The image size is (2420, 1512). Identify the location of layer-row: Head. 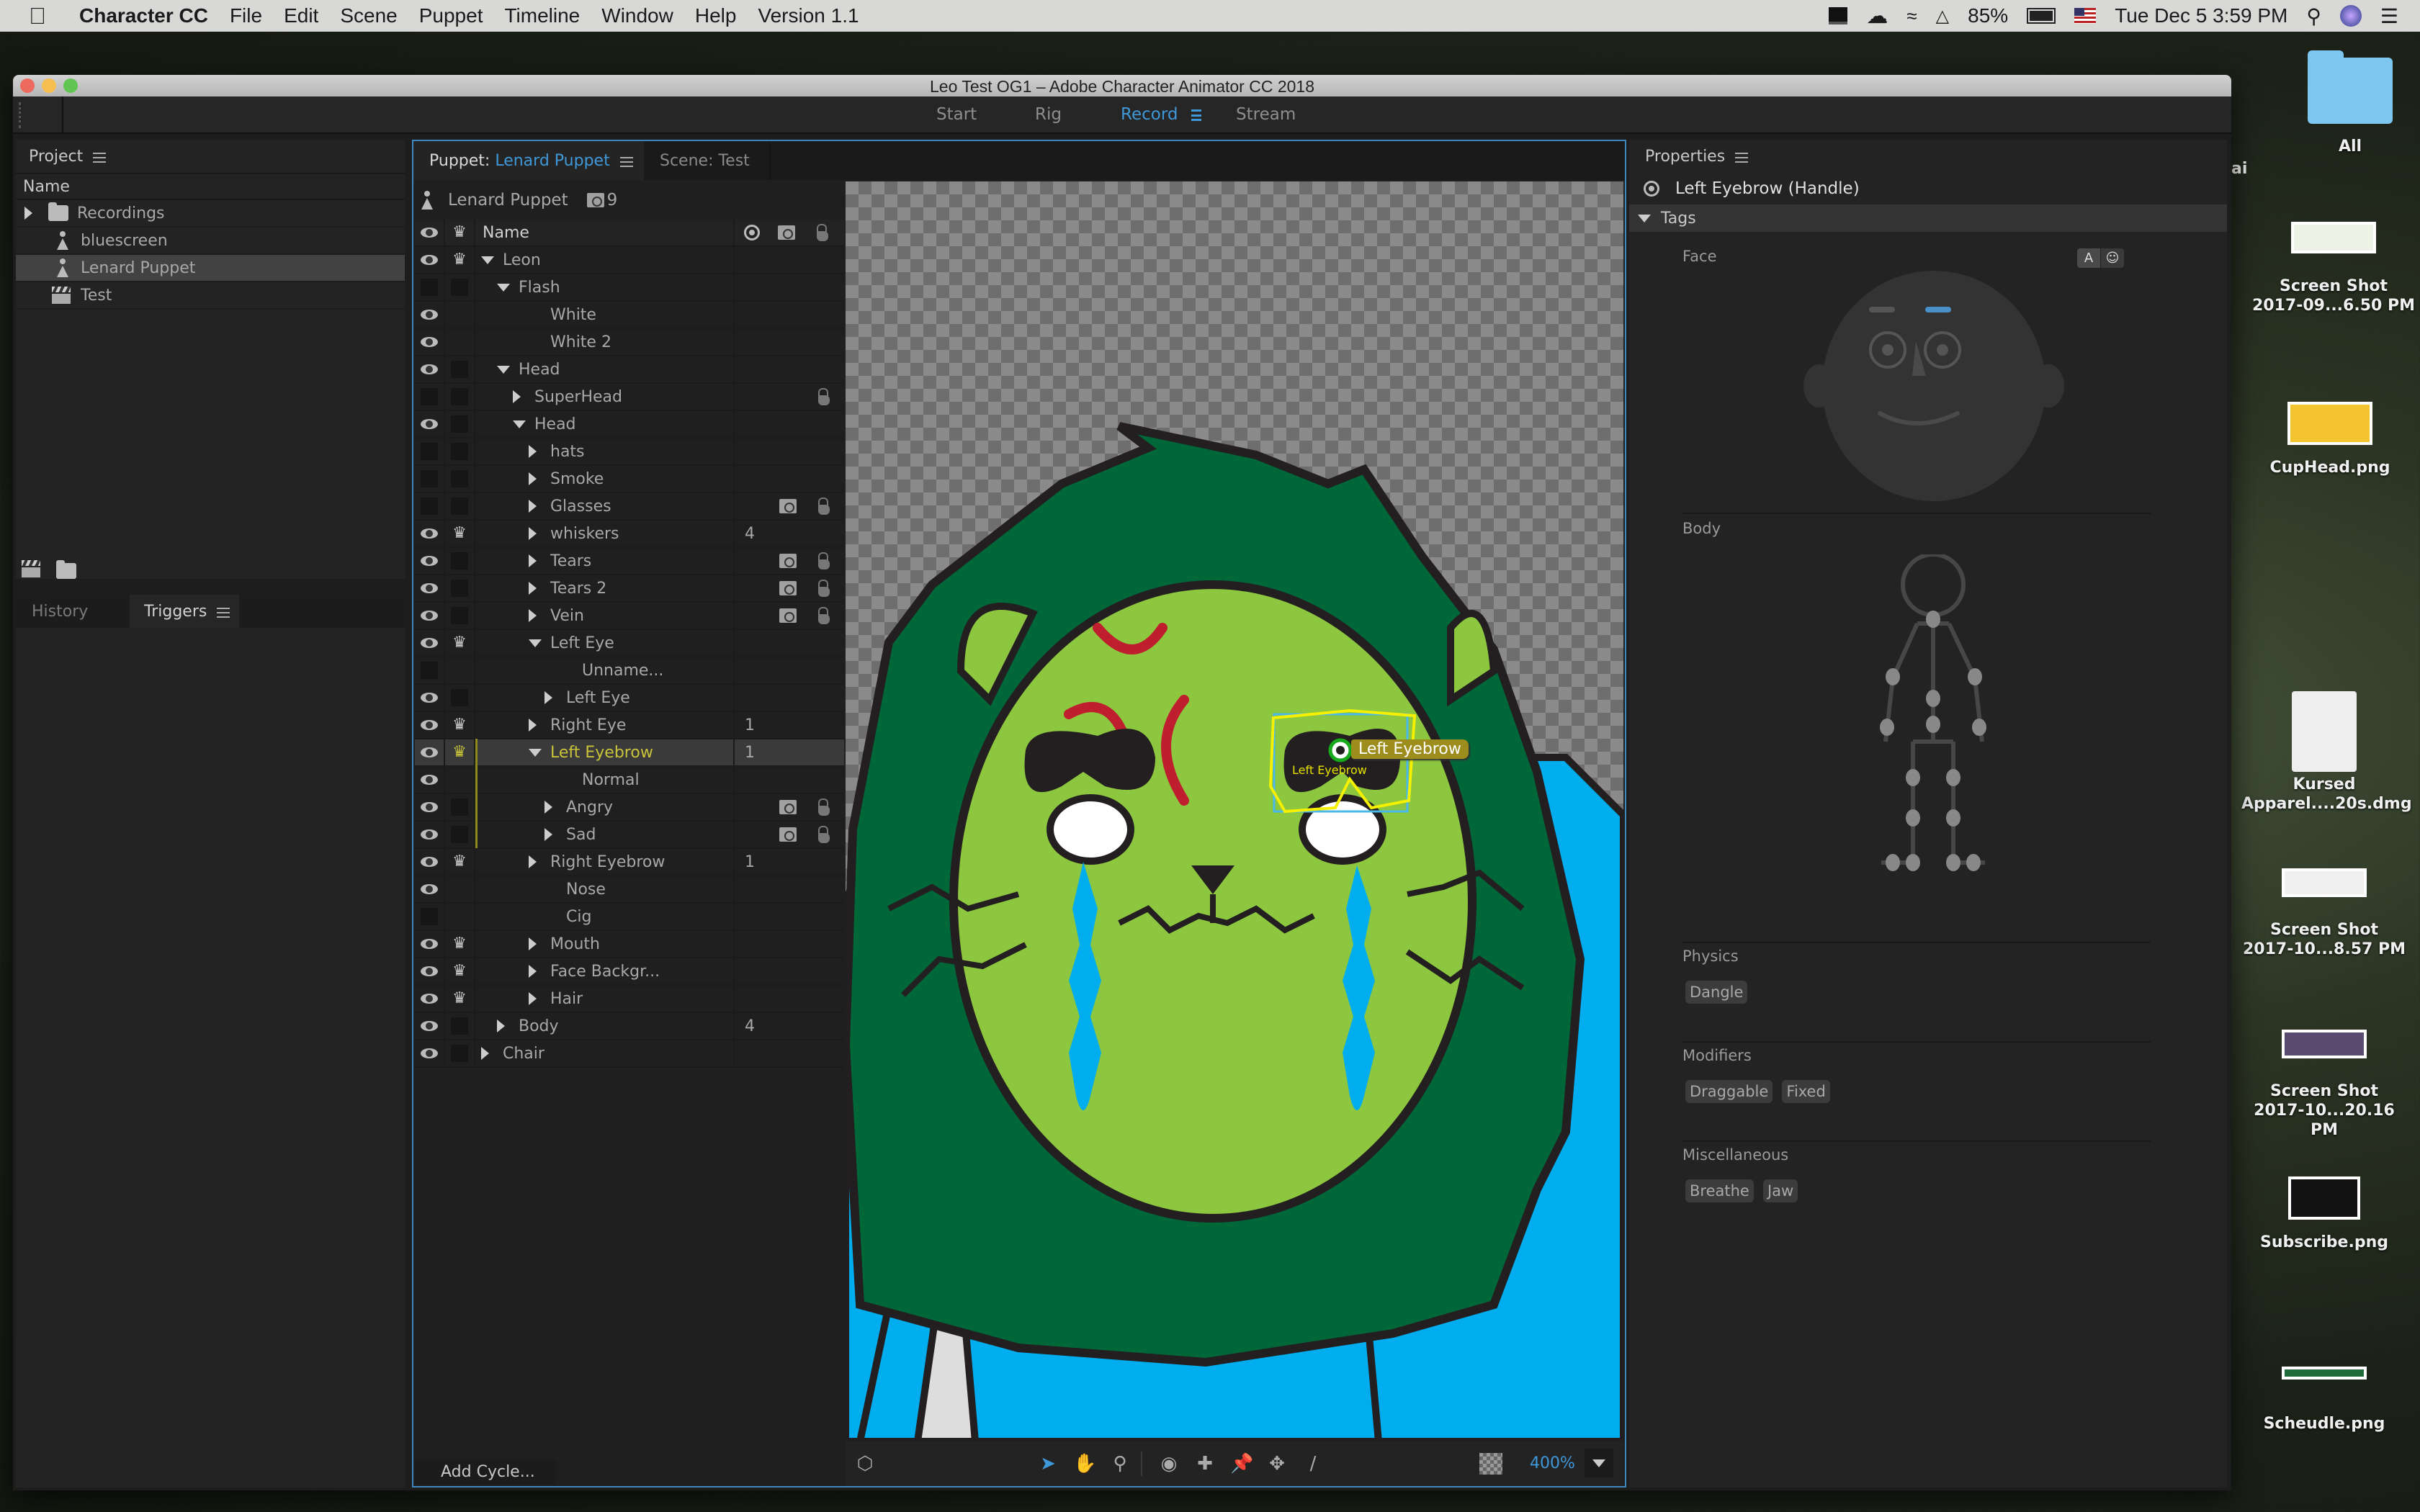
(629, 424).